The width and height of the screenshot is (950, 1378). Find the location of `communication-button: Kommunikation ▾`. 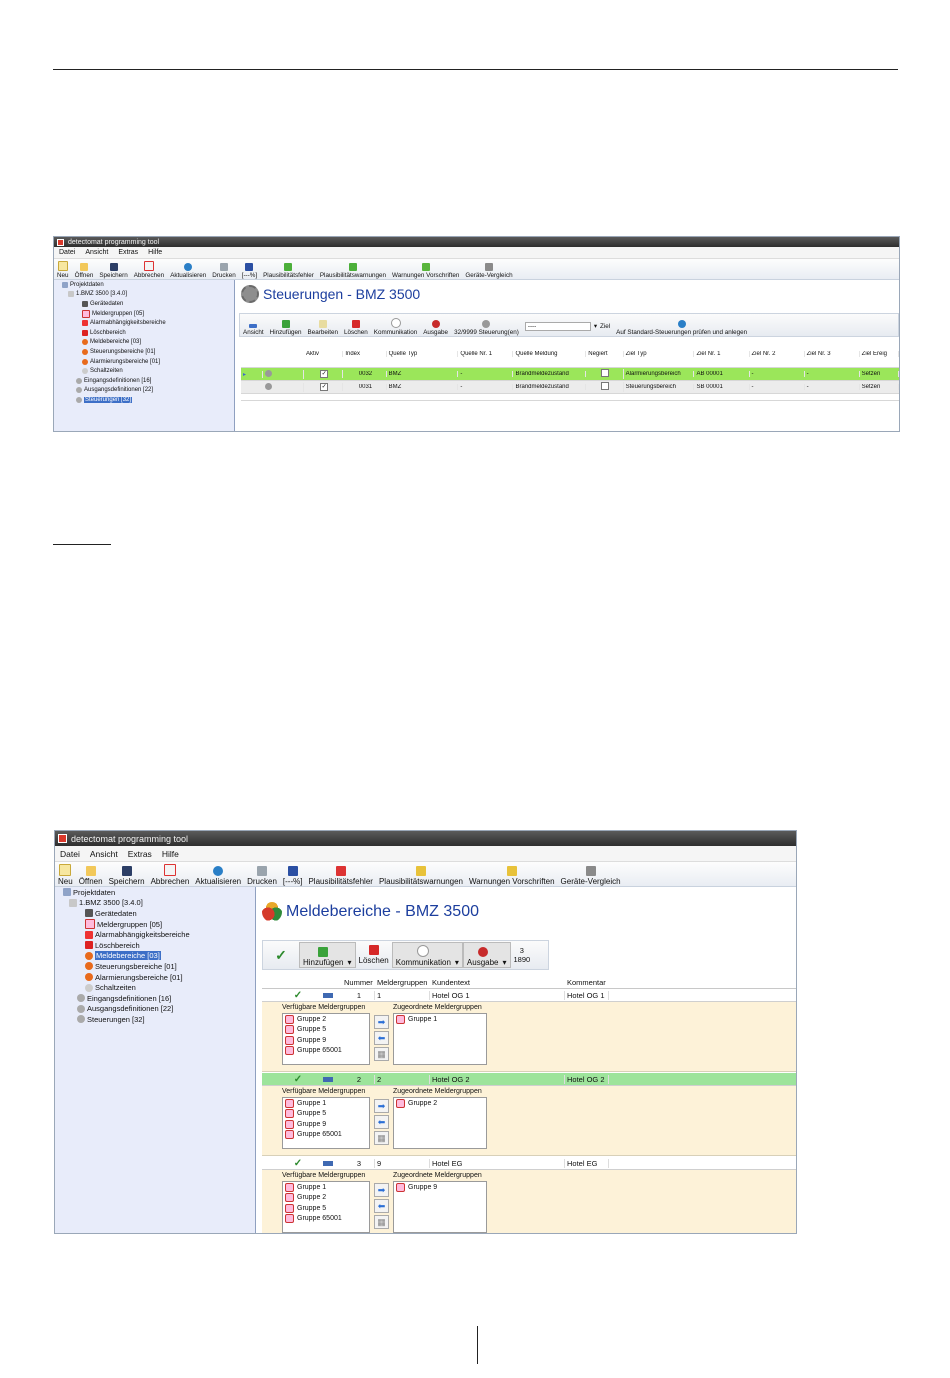

communication-button: Kommunikation ▾ is located at coordinates (427, 955).